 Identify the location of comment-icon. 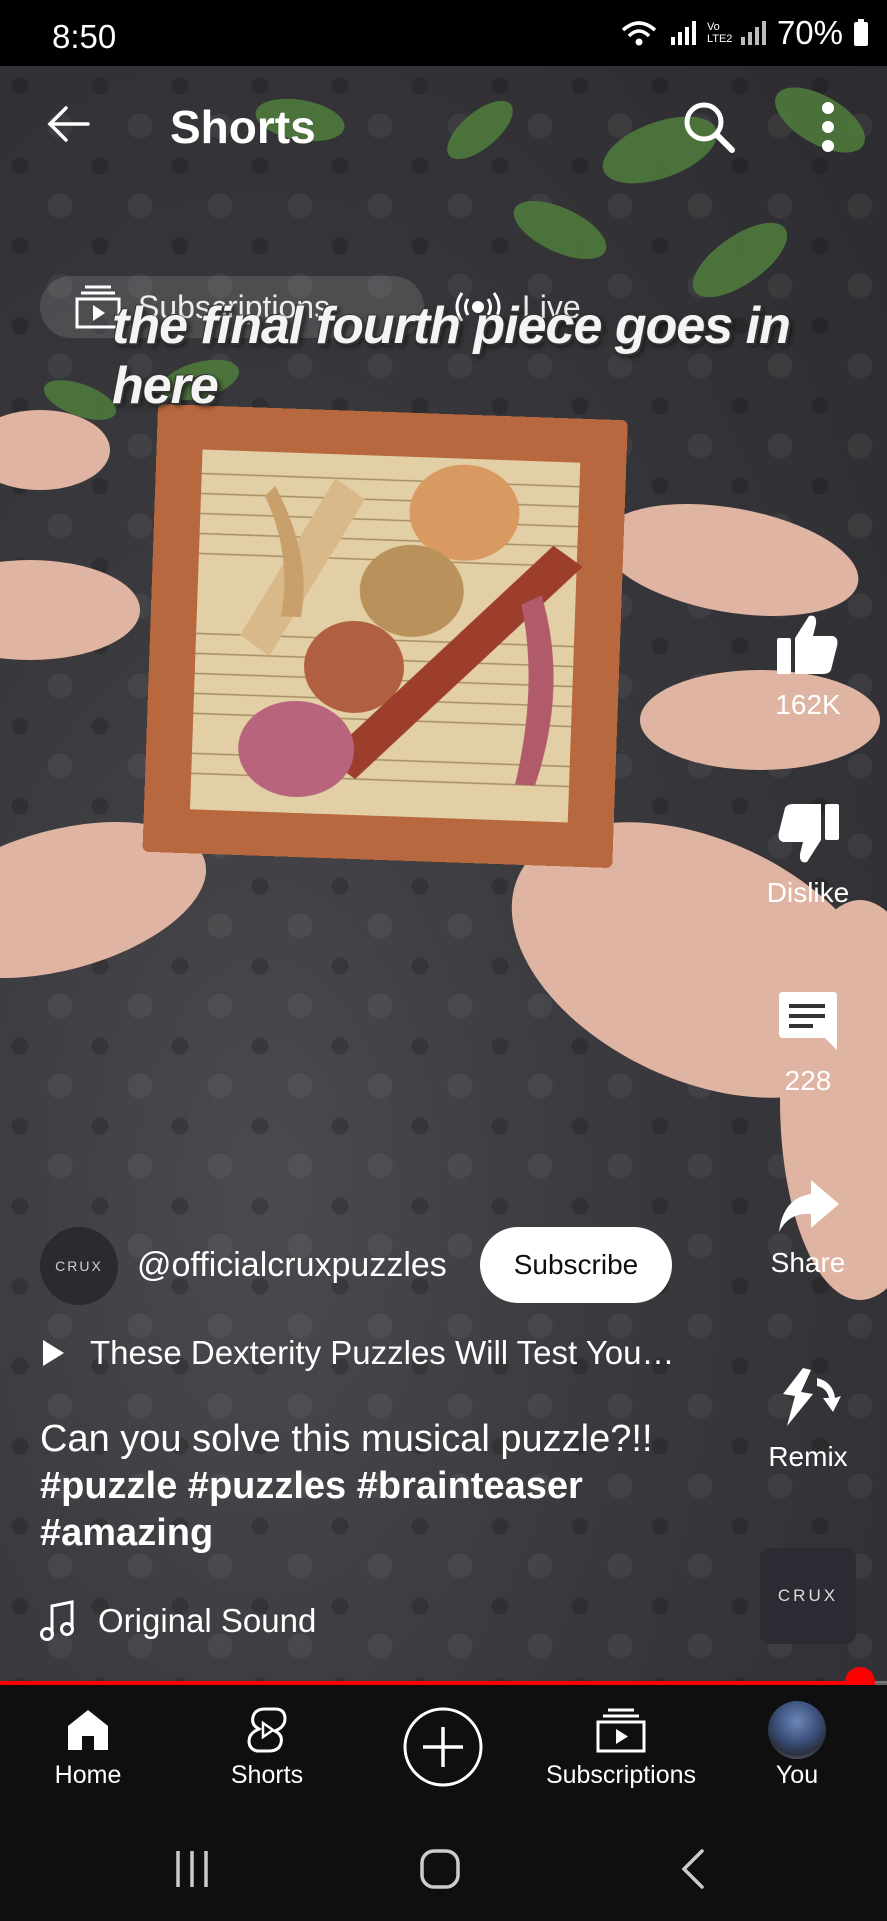
(808, 1021).